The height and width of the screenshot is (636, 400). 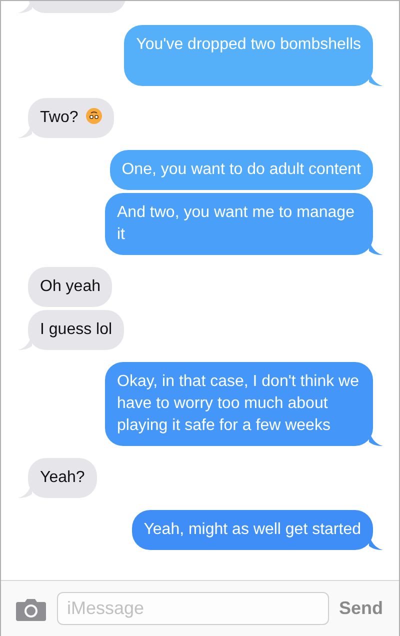 What do you see at coordinates (31, 608) in the screenshot?
I see `camera-icon` at bounding box center [31, 608].